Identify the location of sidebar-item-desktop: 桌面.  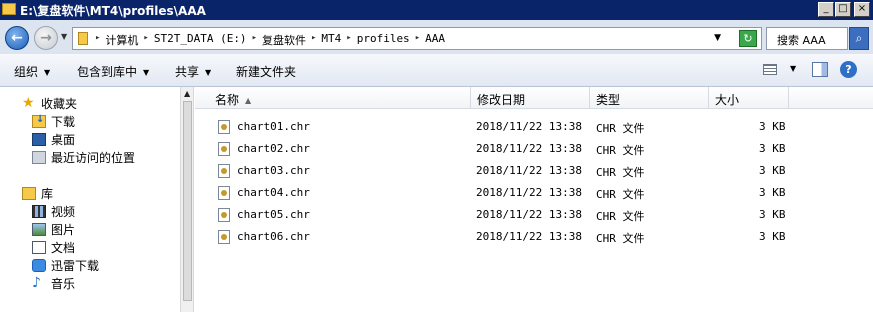
(53, 139).